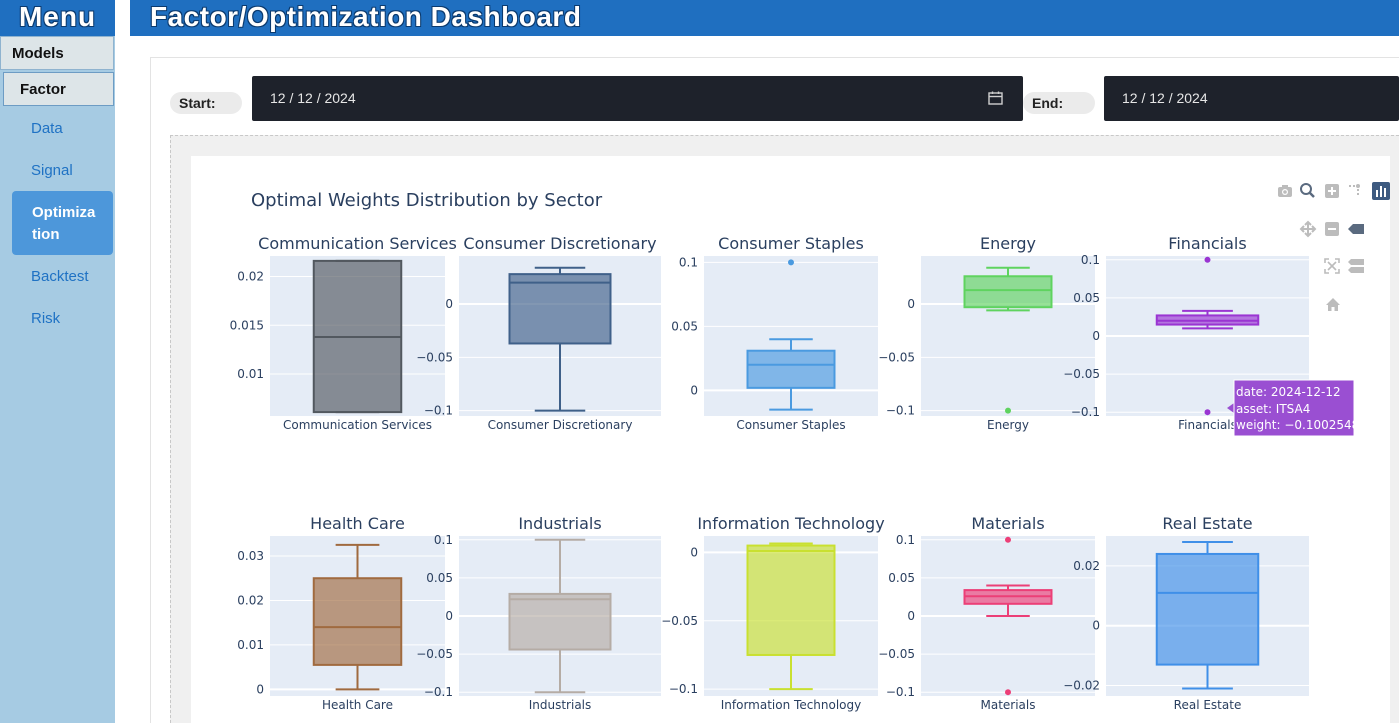  What do you see at coordinates (1007, 523) in the screenshot?
I see `subplot-title: Materials` at bounding box center [1007, 523].